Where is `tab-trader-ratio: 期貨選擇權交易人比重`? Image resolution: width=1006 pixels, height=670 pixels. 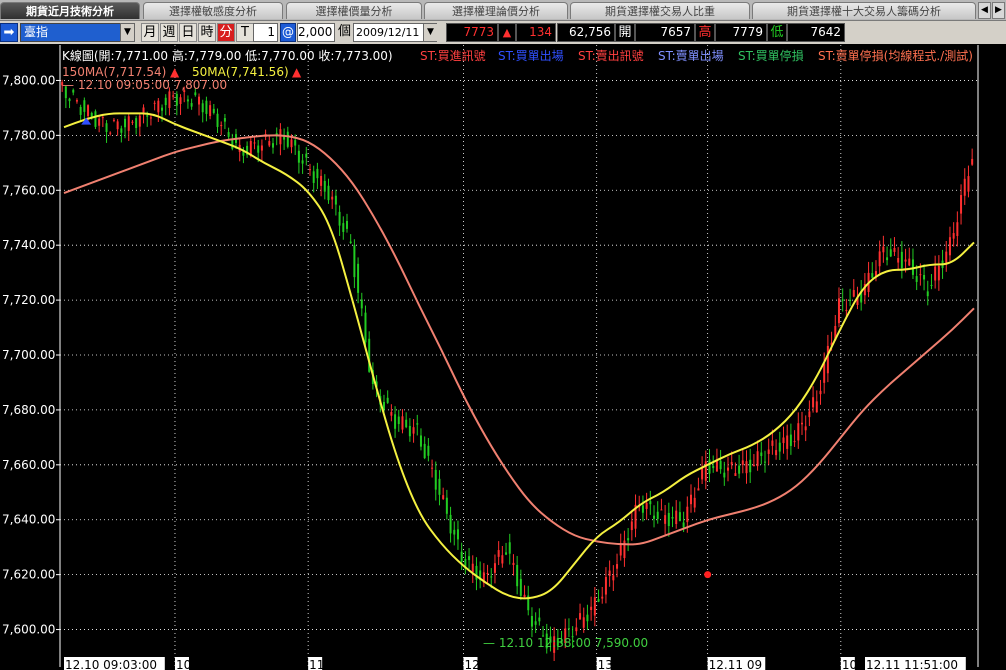 tab-trader-ratio: 期貨選擇權交易人比重 is located at coordinates (660, 10).